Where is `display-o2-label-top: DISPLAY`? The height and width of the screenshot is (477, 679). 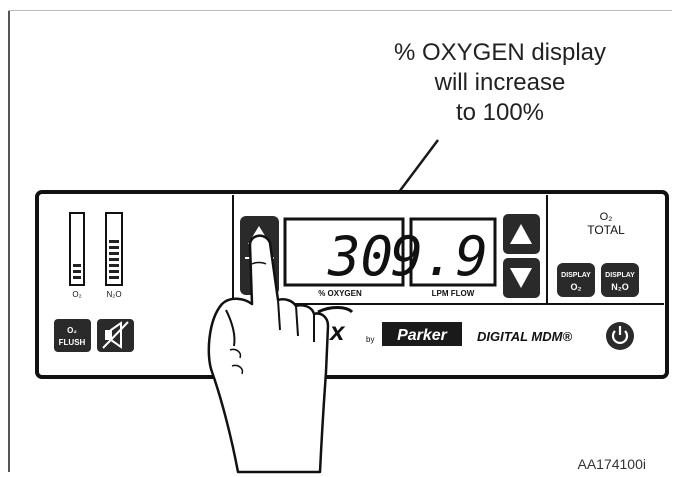
display-o2-label-top: DISPLAY is located at coordinates (576, 275).